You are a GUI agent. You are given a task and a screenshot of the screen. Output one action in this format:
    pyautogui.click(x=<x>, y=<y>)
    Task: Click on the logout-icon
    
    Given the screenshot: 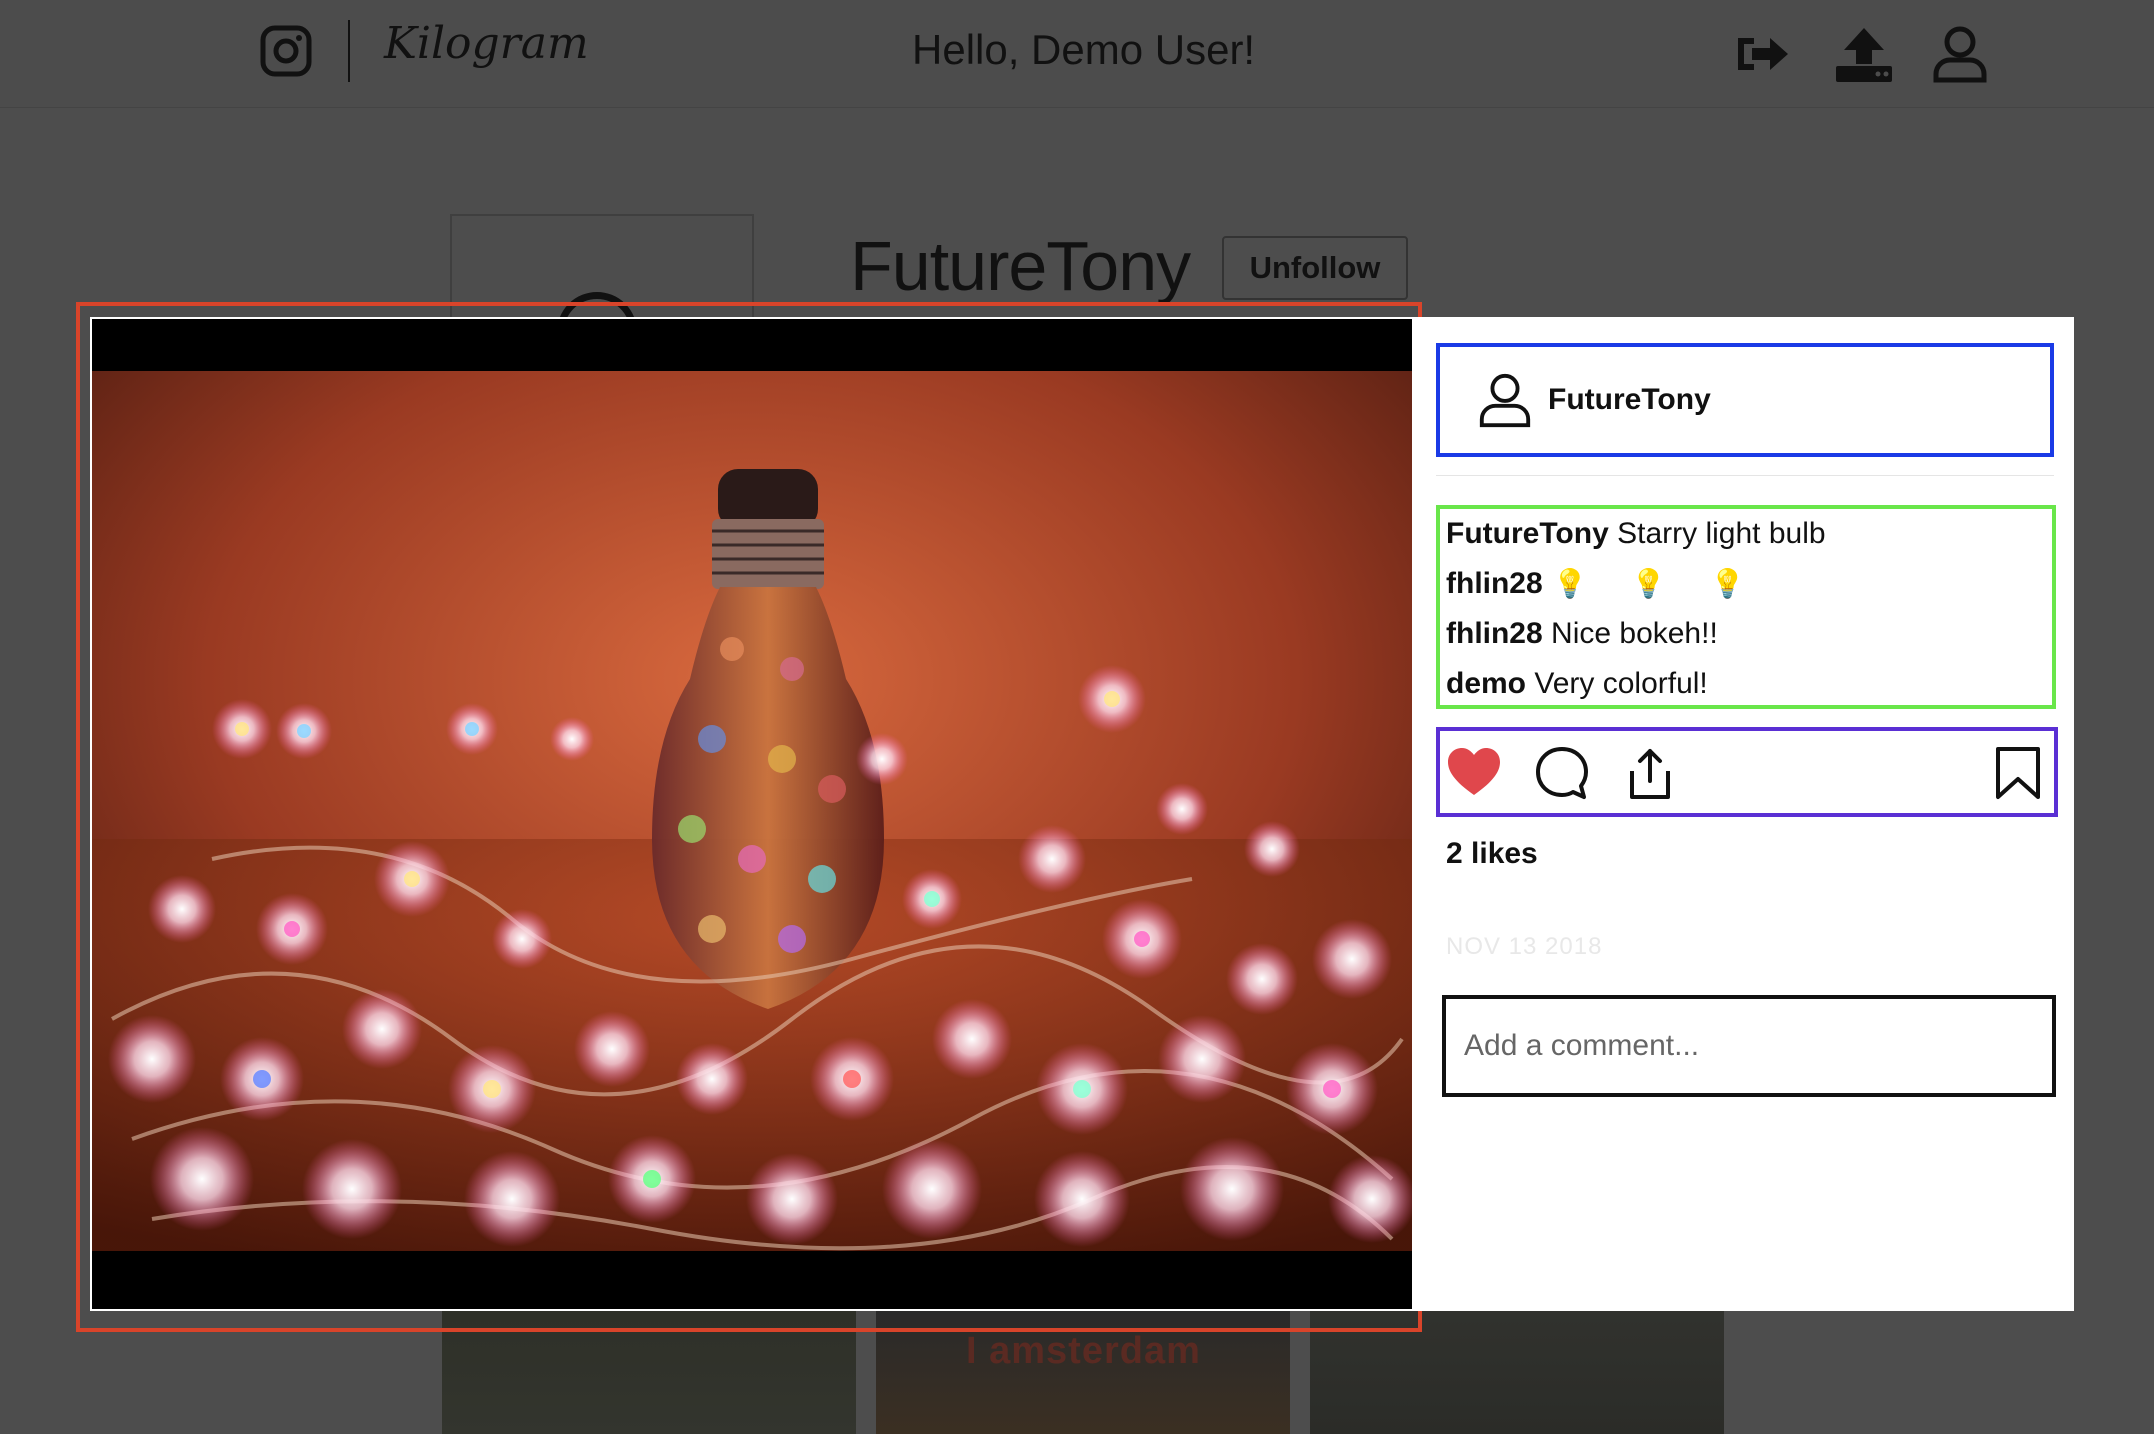 What is the action you would take?
    pyautogui.click(x=1762, y=54)
    